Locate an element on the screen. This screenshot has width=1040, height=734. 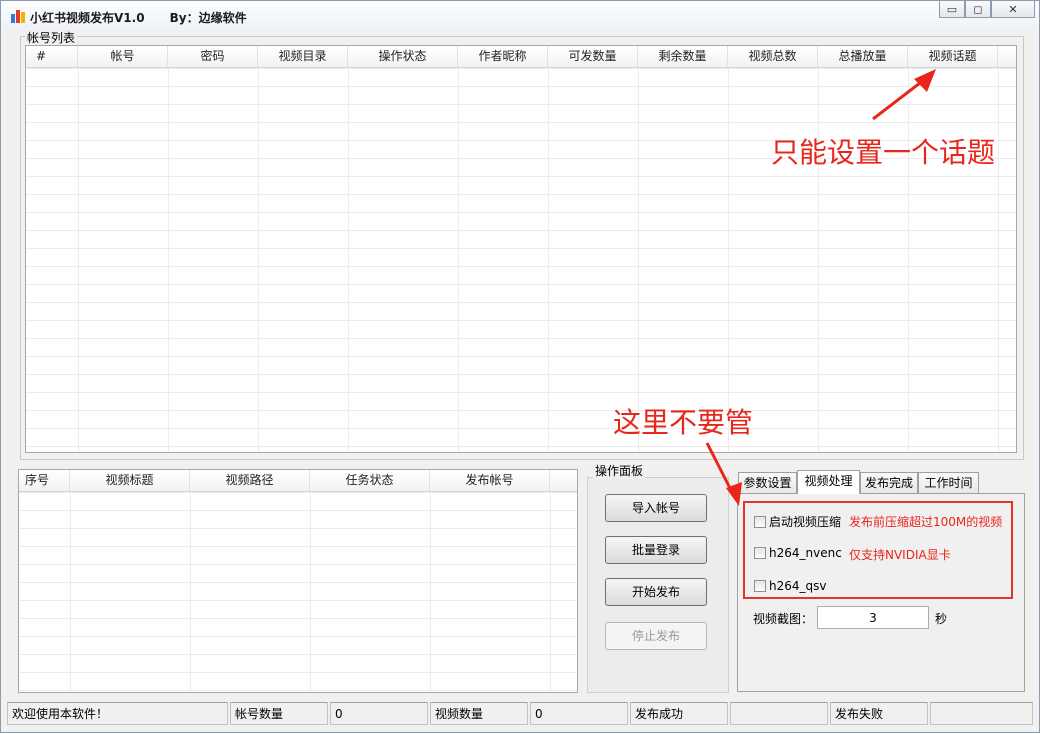
start-publish-button: 开始发布 is located at coordinates (656, 592).